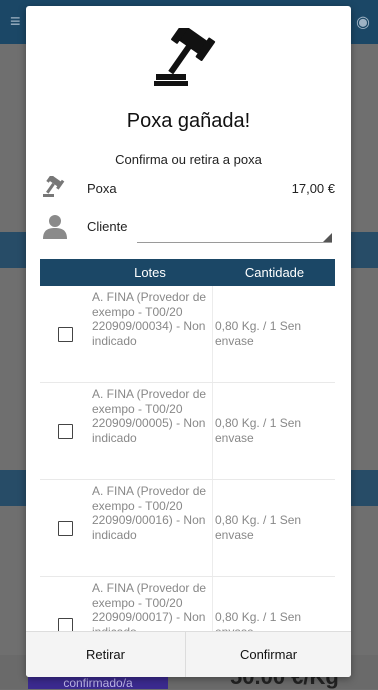 The image size is (378, 690). Describe the element at coordinates (187, 272) in the screenshot. I see `table-header: Lotes Cantidade` at that location.